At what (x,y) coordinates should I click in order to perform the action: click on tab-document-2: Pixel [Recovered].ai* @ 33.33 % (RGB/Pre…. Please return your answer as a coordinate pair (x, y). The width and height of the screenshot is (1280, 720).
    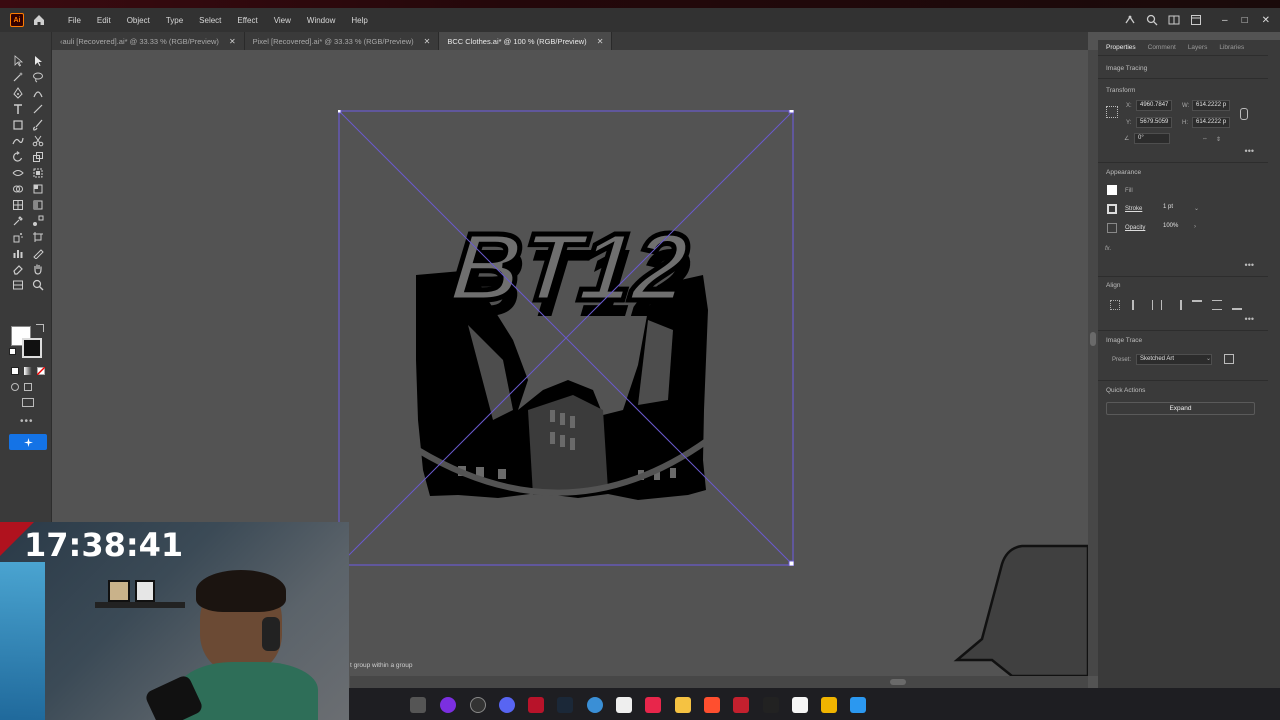
    Looking at the image, I should click on (342, 41).